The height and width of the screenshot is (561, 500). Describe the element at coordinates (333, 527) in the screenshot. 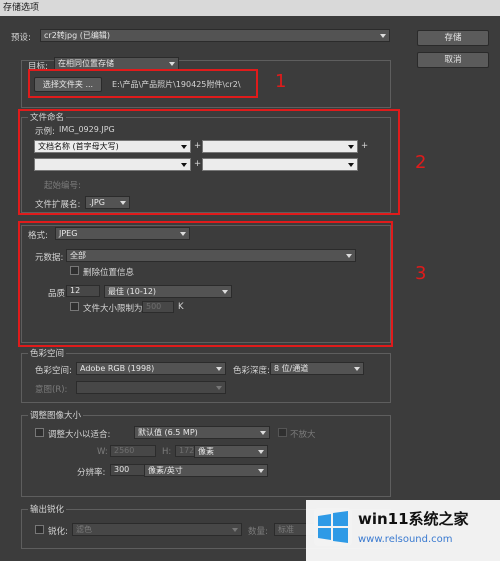

I see `windows-logo-icon` at that location.